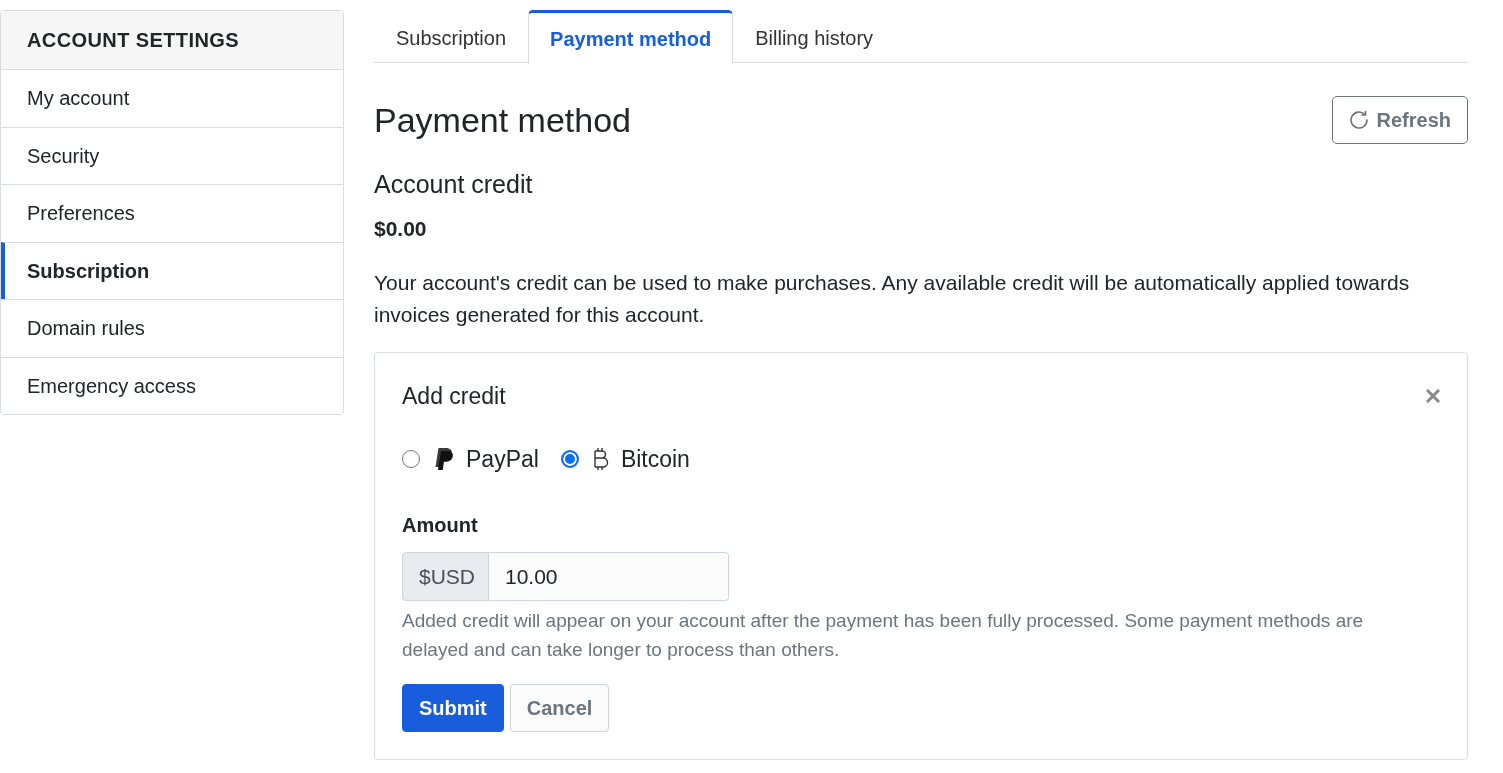 The width and height of the screenshot is (1503, 773). I want to click on sidebar-item: Preferences, so click(172, 213).